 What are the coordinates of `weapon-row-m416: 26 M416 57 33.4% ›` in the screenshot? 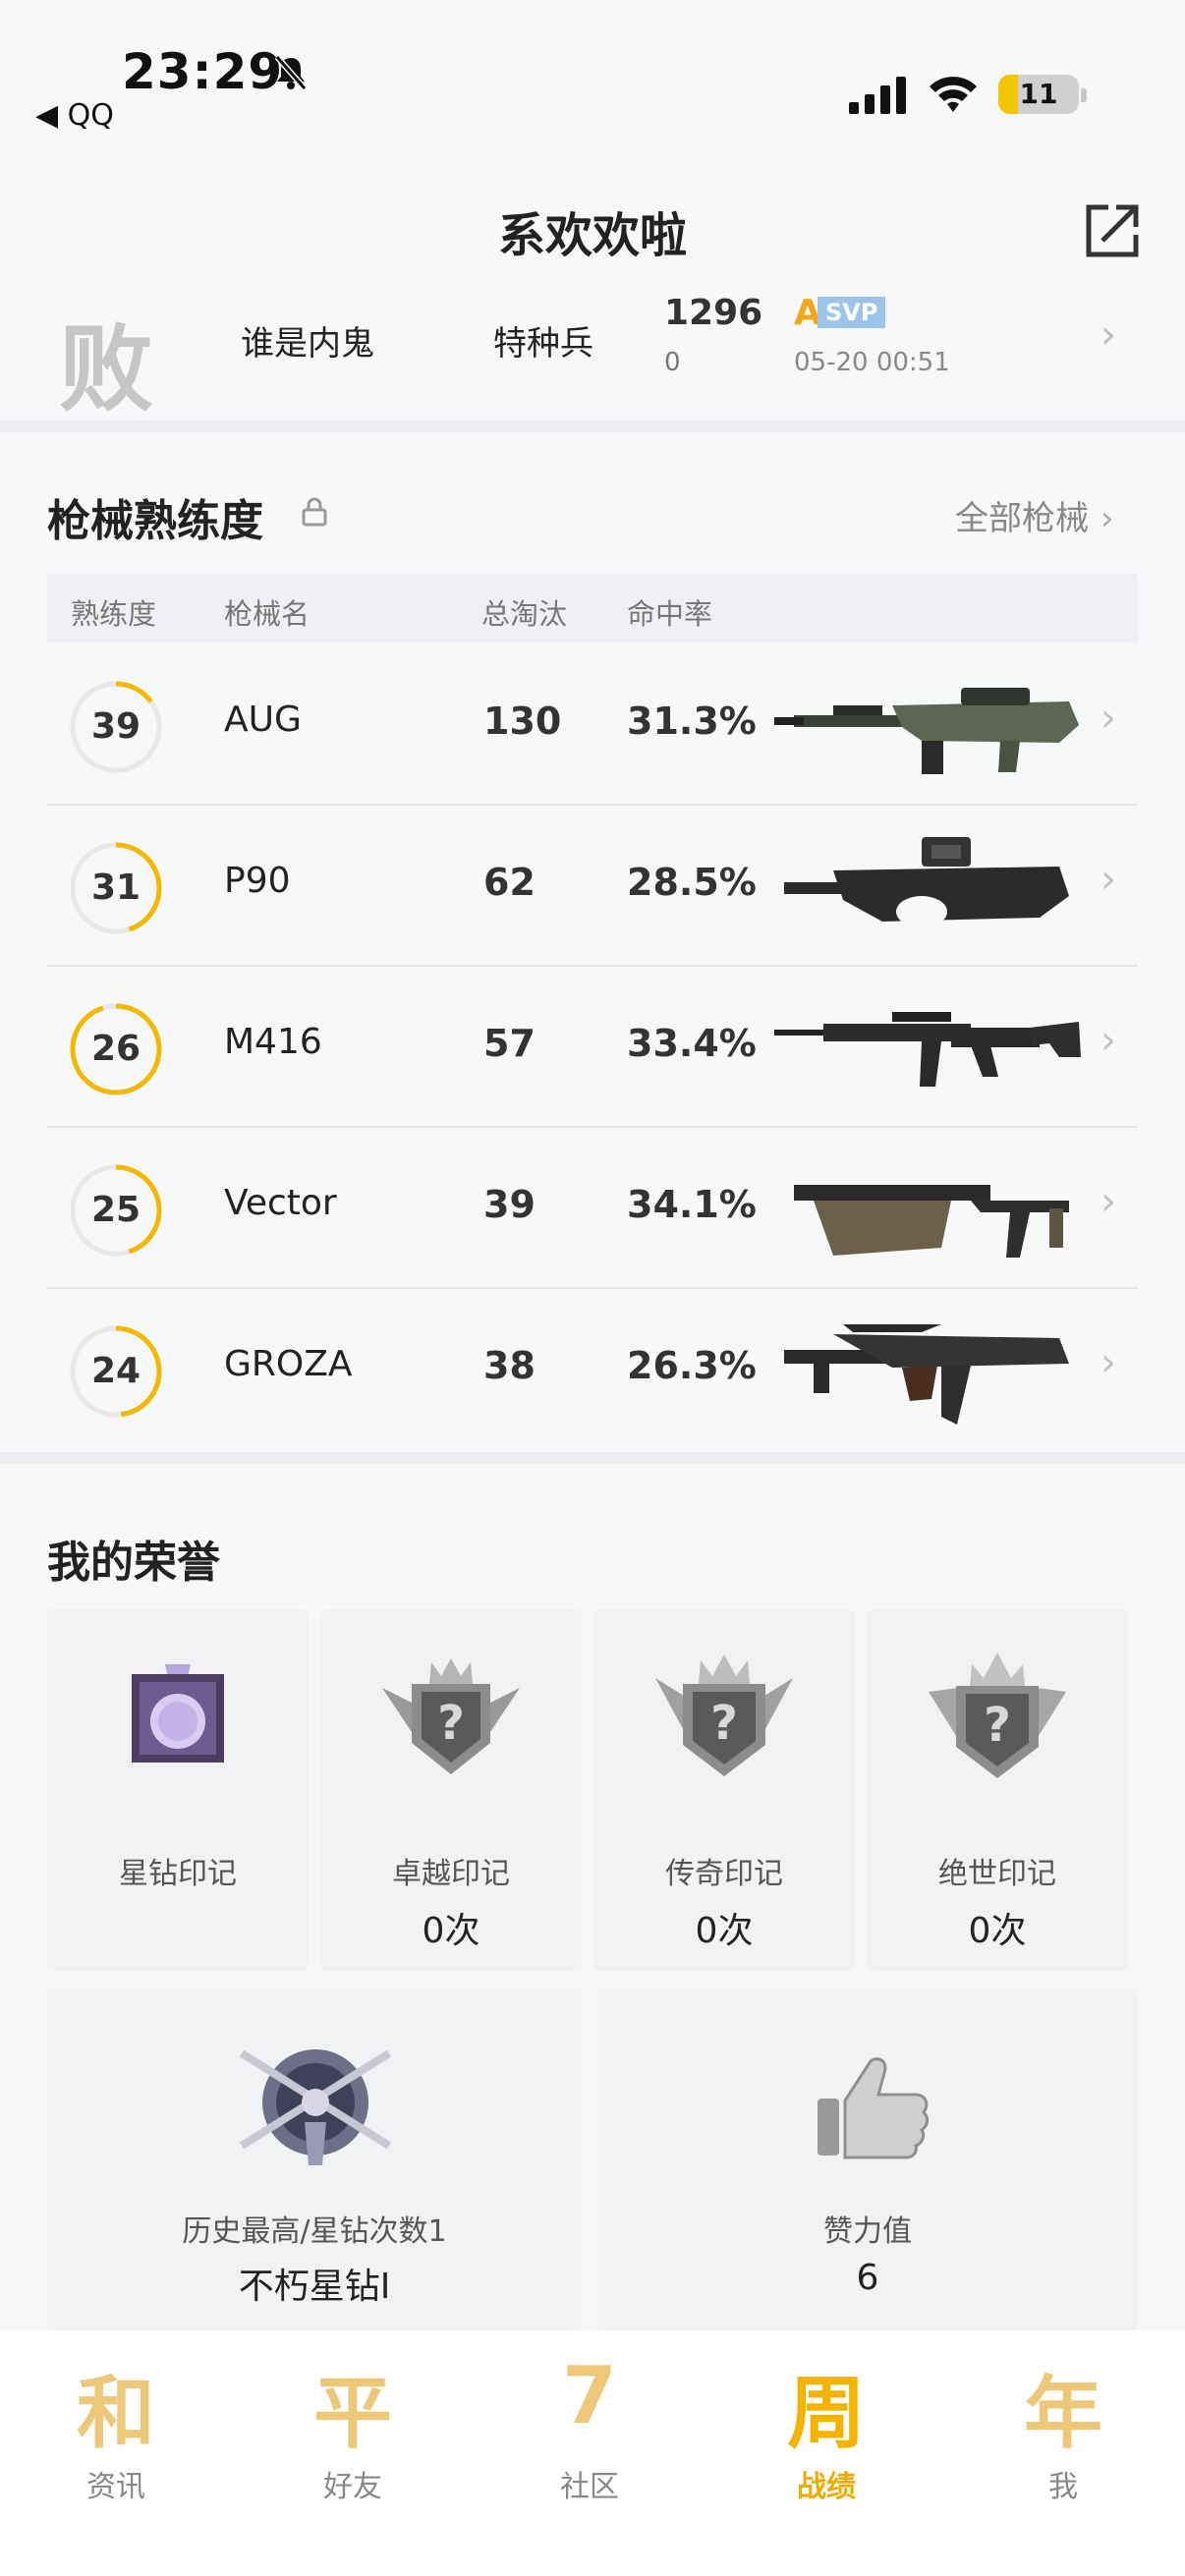 It's located at (592, 1047).